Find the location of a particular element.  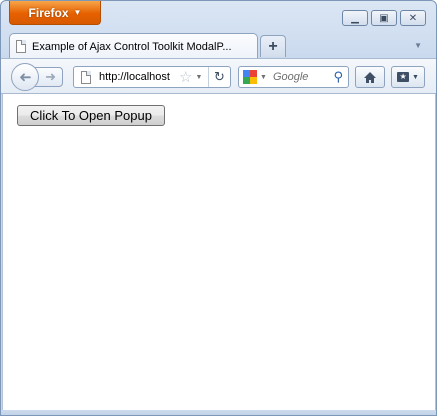

new-tab-button: + is located at coordinates (273, 46).